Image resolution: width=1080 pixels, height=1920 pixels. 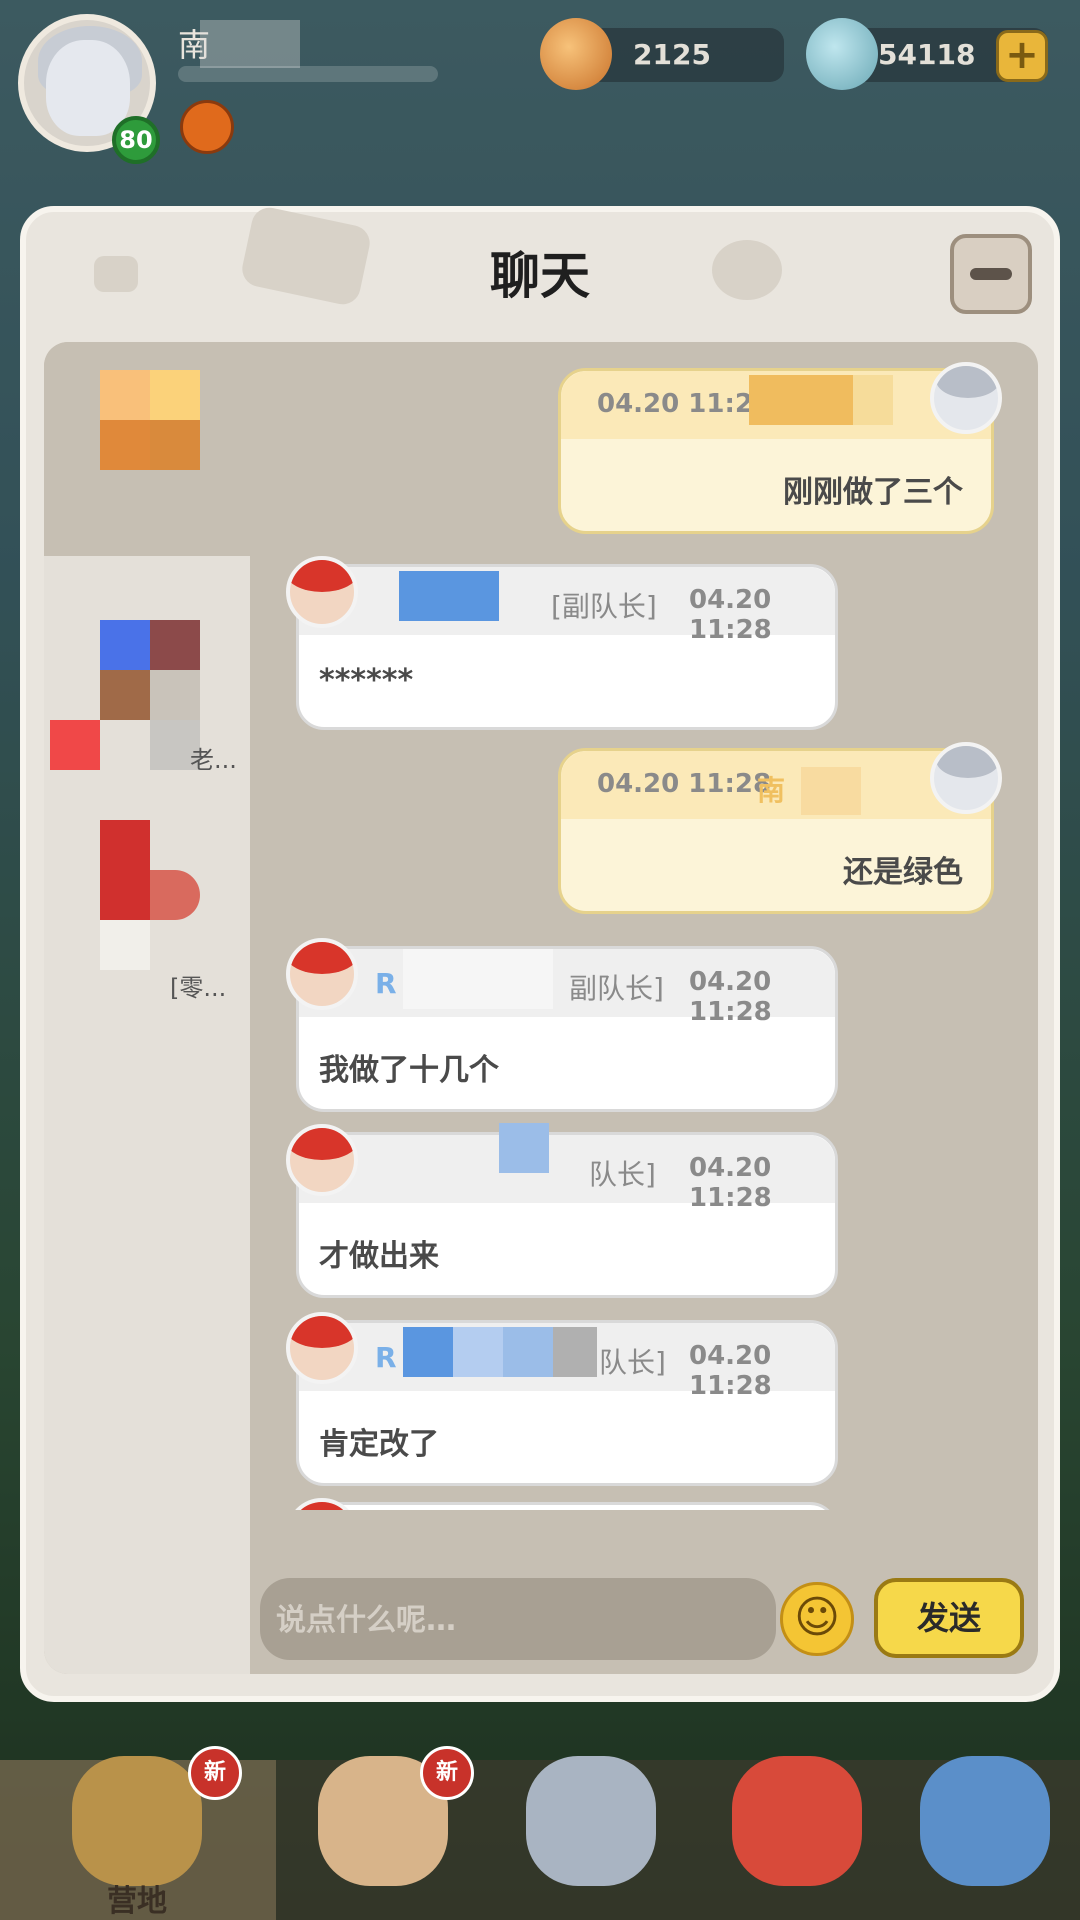 I want to click on nav-portal, so click(x=985, y=1833).